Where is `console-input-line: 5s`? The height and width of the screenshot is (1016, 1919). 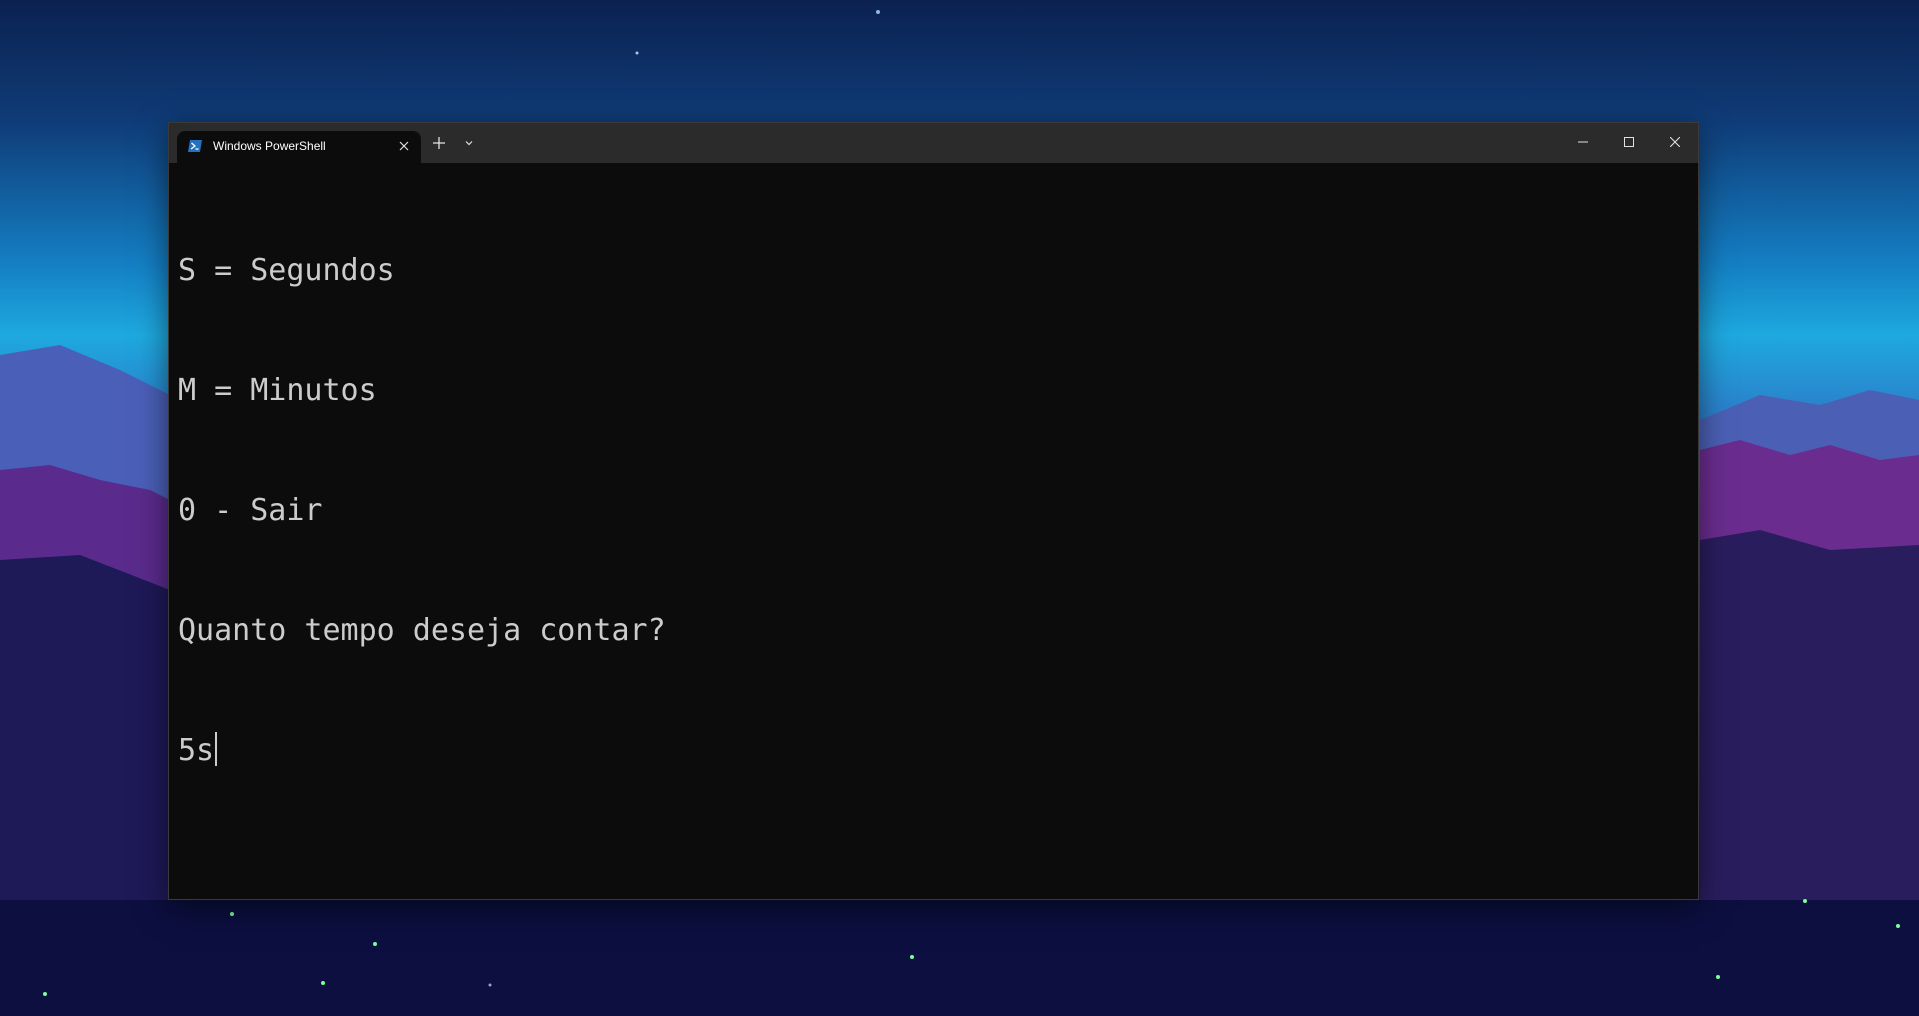
console-input-line: 5s is located at coordinates (422, 751).